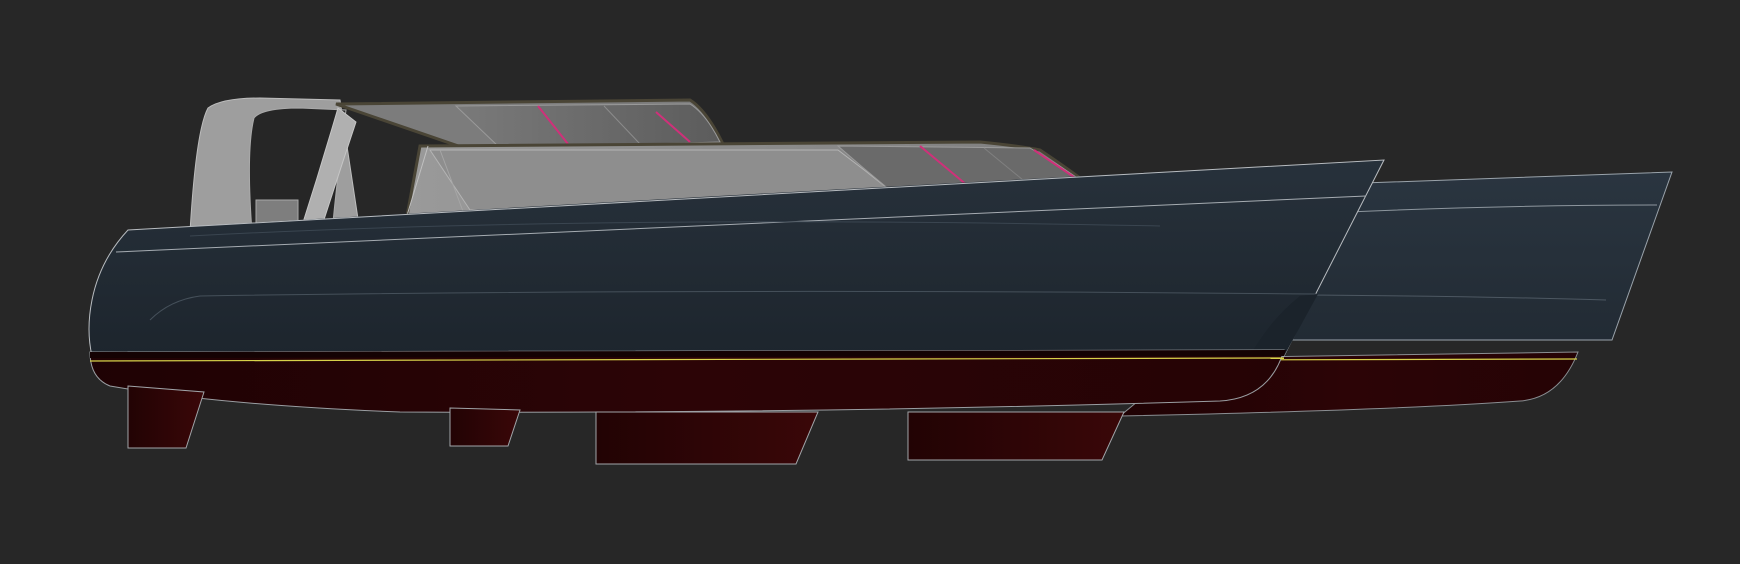 The width and height of the screenshot is (1740, 564). I want to click on far-keel, so click(1016, 436).